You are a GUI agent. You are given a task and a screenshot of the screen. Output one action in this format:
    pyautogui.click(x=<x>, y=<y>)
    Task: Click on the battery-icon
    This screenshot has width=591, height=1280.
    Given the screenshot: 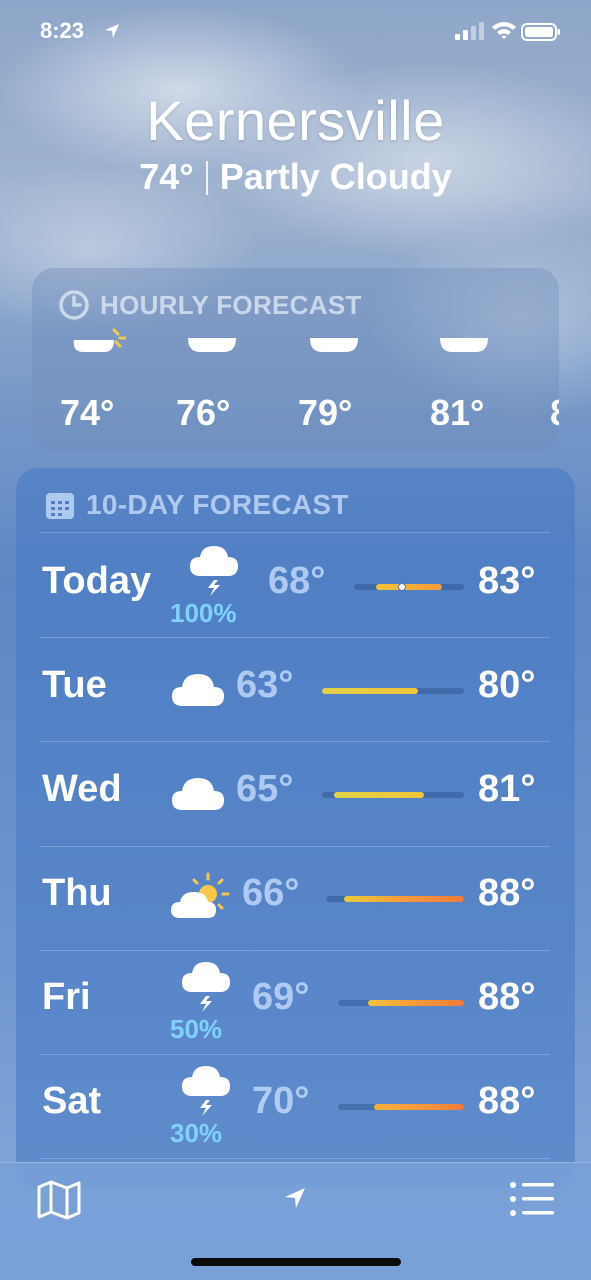 What is the action you would take?
    pyautogui.click(x=540, y=32)
    